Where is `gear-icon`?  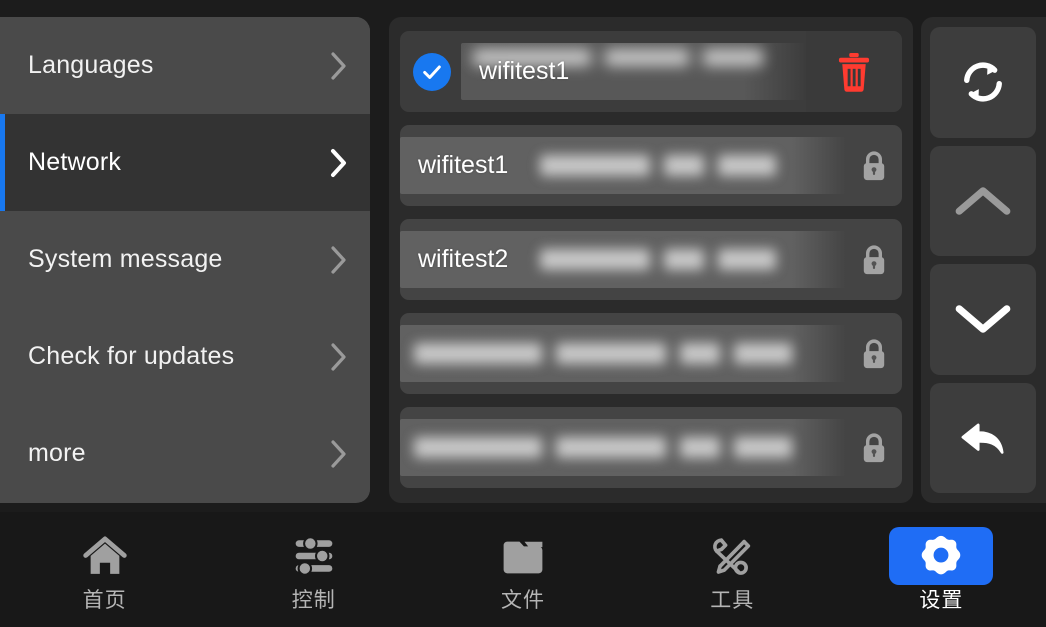 gear-icon is located at coordinates (941, 555).